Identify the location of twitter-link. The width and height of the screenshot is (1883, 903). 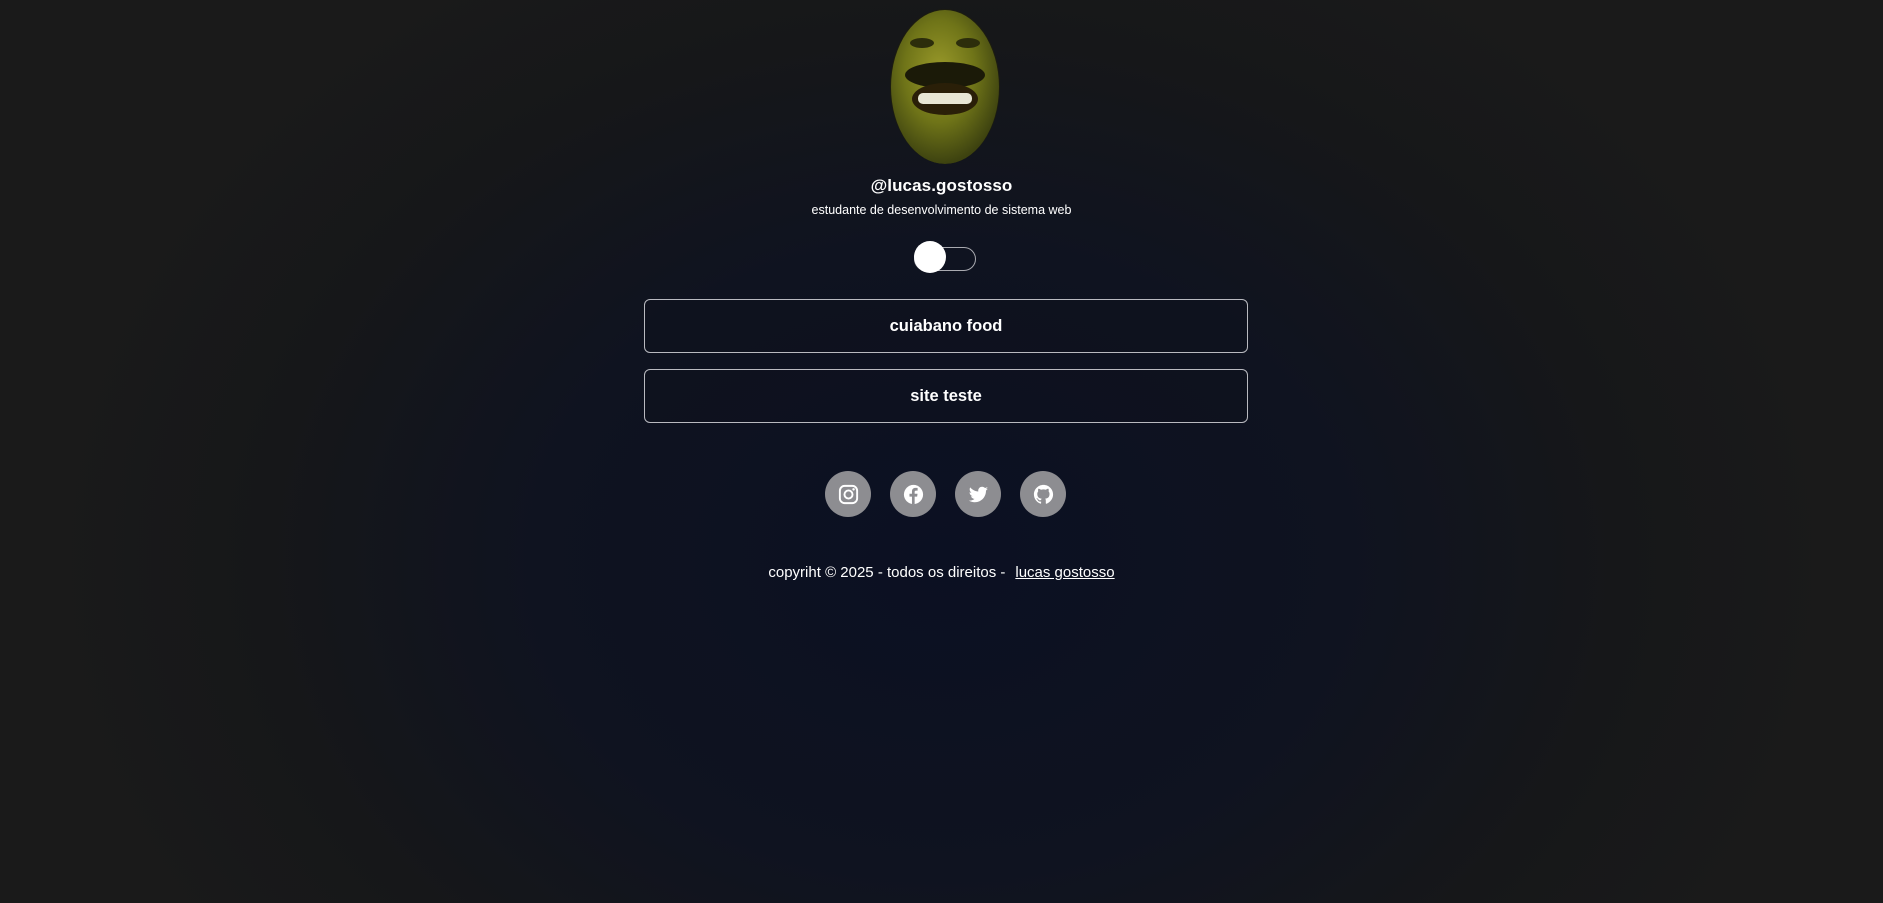
(978, 494).